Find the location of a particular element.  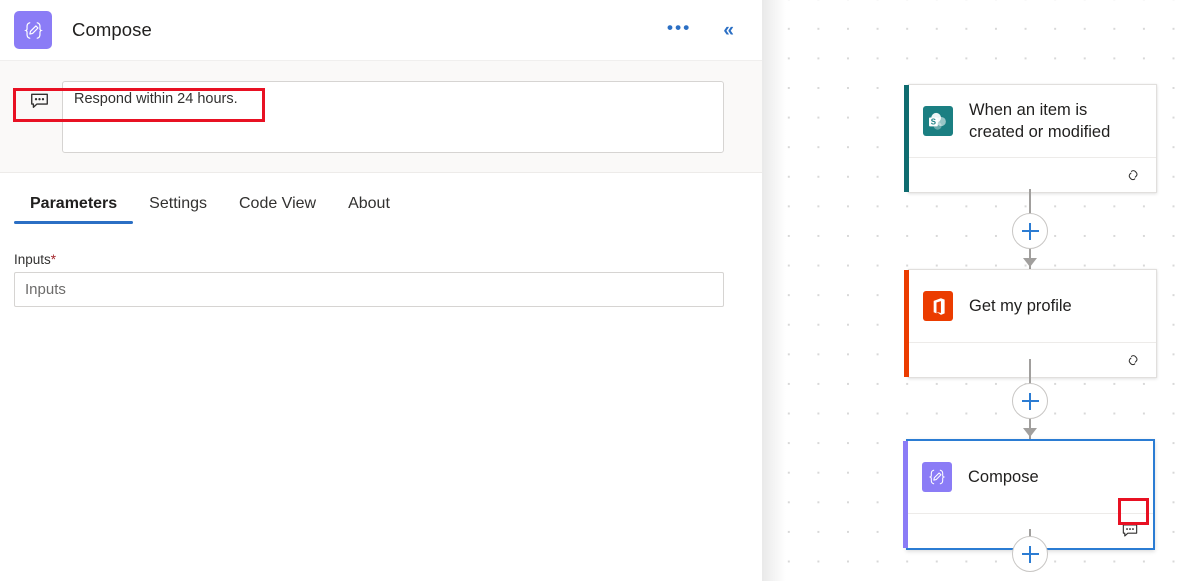

panel-tabs: Parameters Settings Code View About is located at coordinates (381, 198).